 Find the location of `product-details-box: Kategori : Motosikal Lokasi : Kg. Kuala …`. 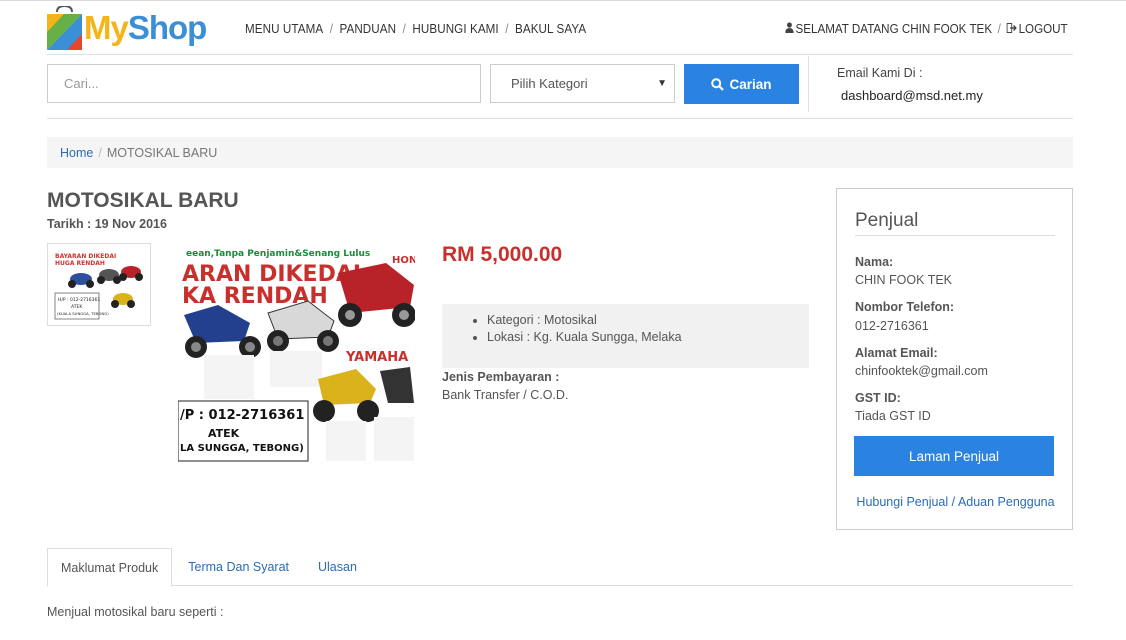

product-details-box: Kategori : Motosikal Lokasi : Kg. Kuala … is located at coordinates (625, 336).